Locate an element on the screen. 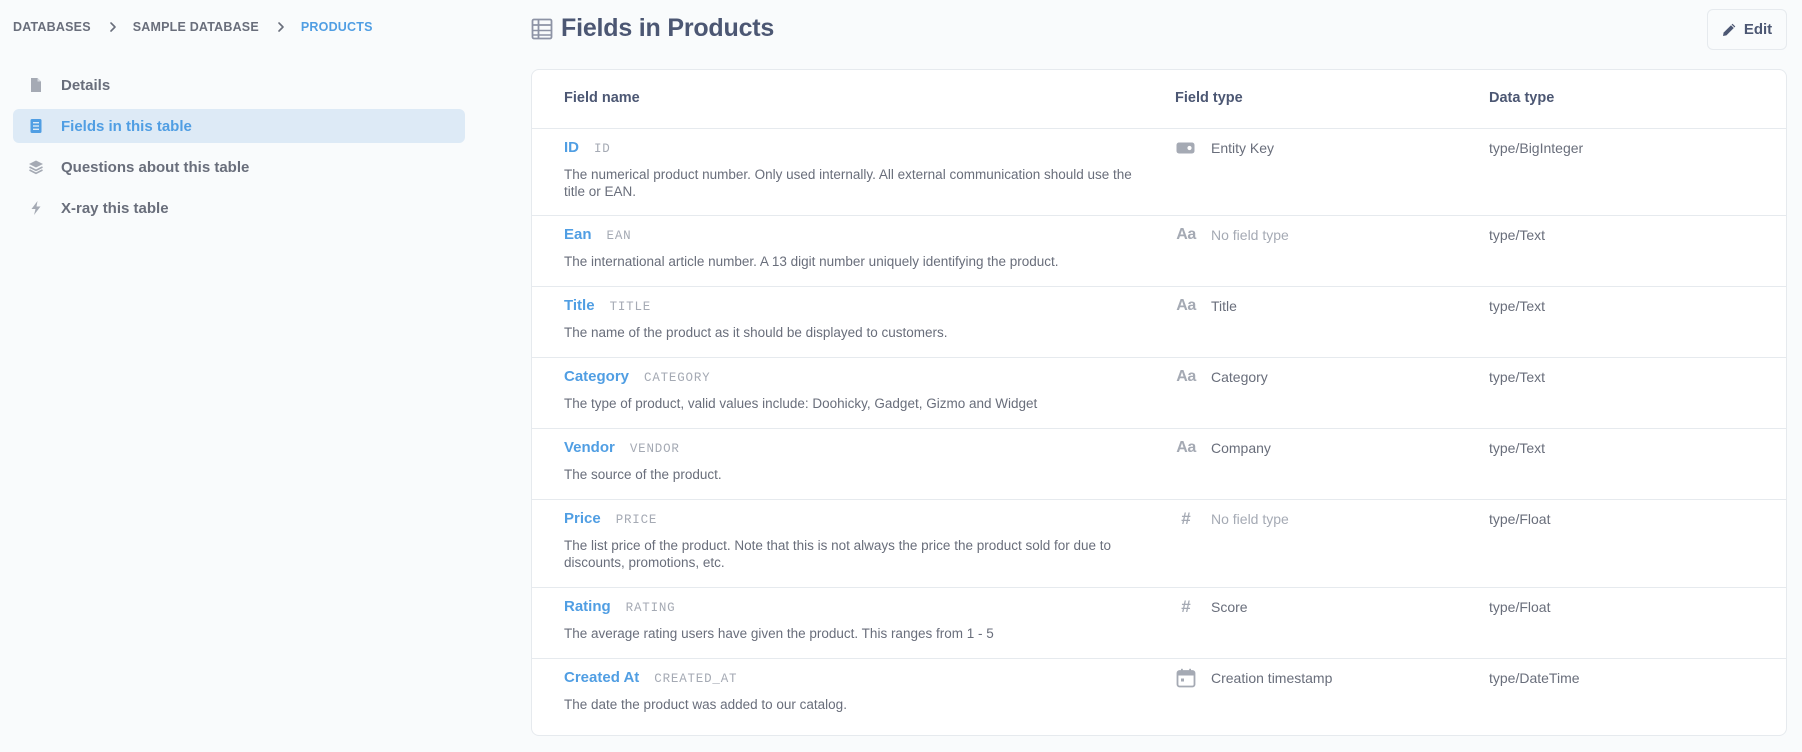 Image resolution: width=1802 pixels, height=752 pixels. number-icon: # is located at coordinates (1186, 518).